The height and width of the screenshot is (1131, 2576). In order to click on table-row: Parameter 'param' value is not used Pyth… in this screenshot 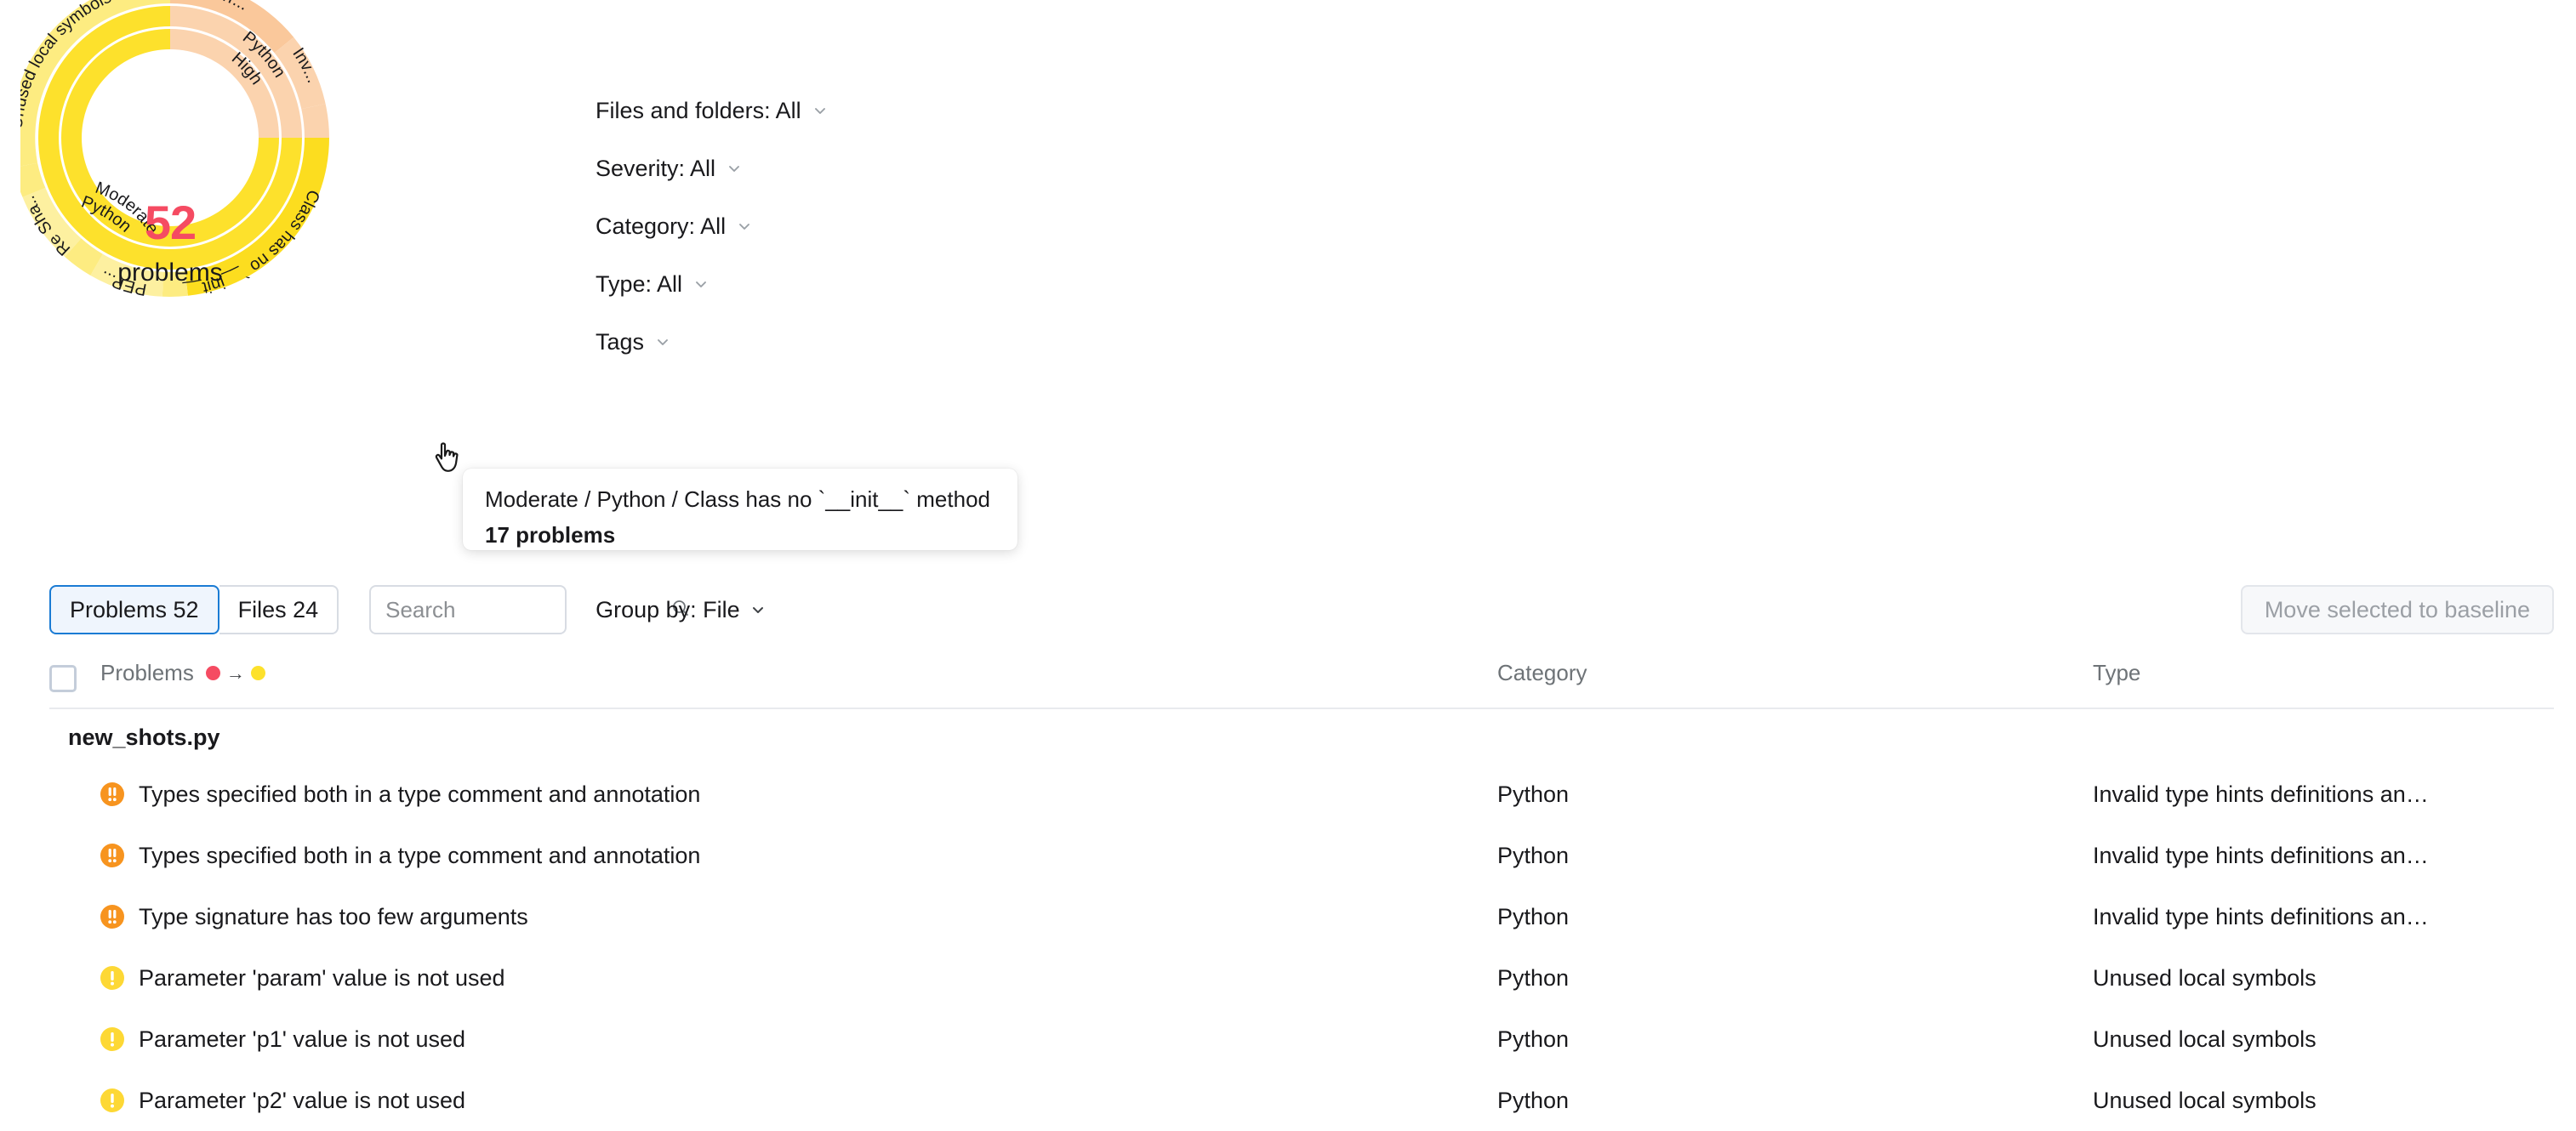, I will do `click(1288, 979)`.